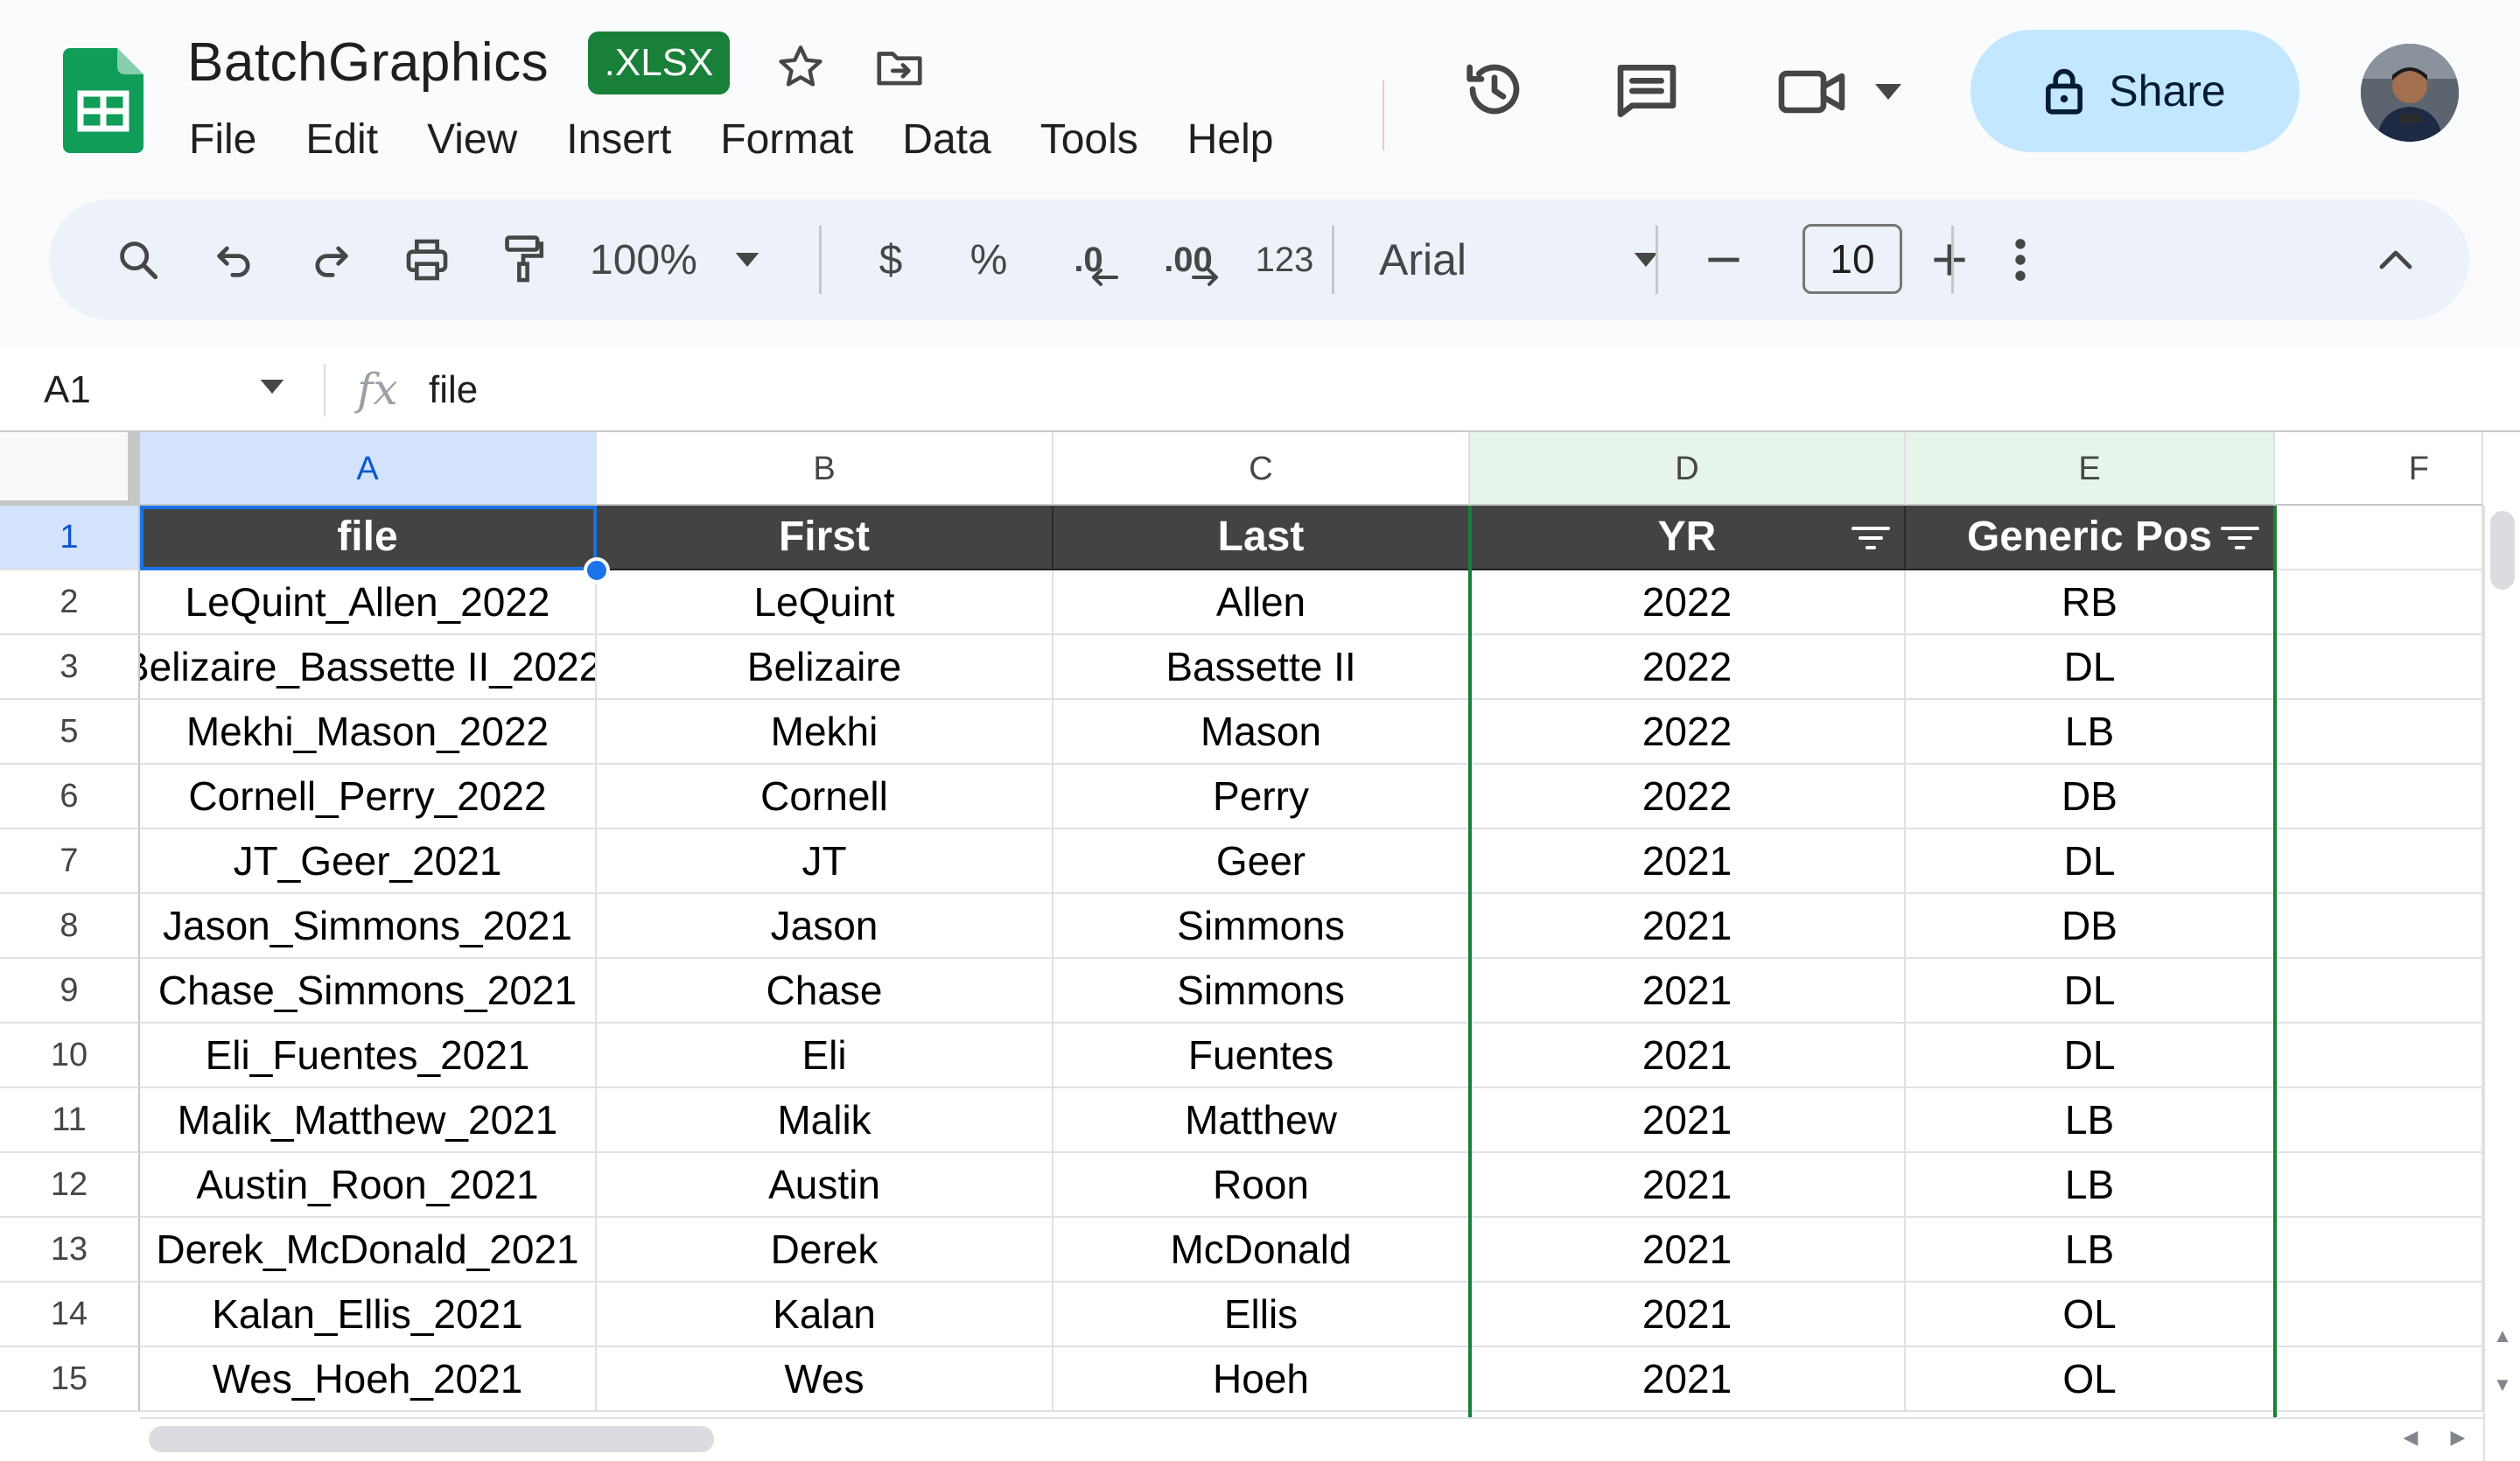 Image resolution: width=2520 pixels, height=1461 pixels. I want to click on menu-data: Data, so click(946, 140).